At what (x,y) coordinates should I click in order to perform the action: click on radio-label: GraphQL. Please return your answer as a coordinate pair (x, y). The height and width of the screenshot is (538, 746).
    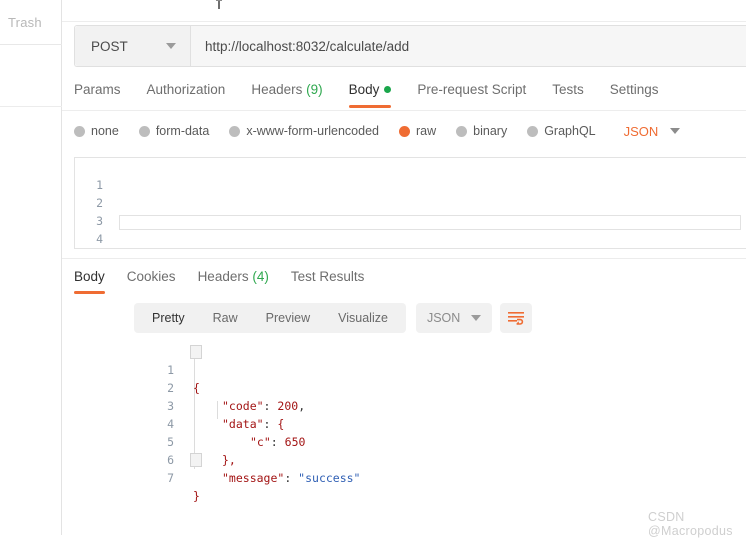
    Looking at the image, I should click on (570, 131).